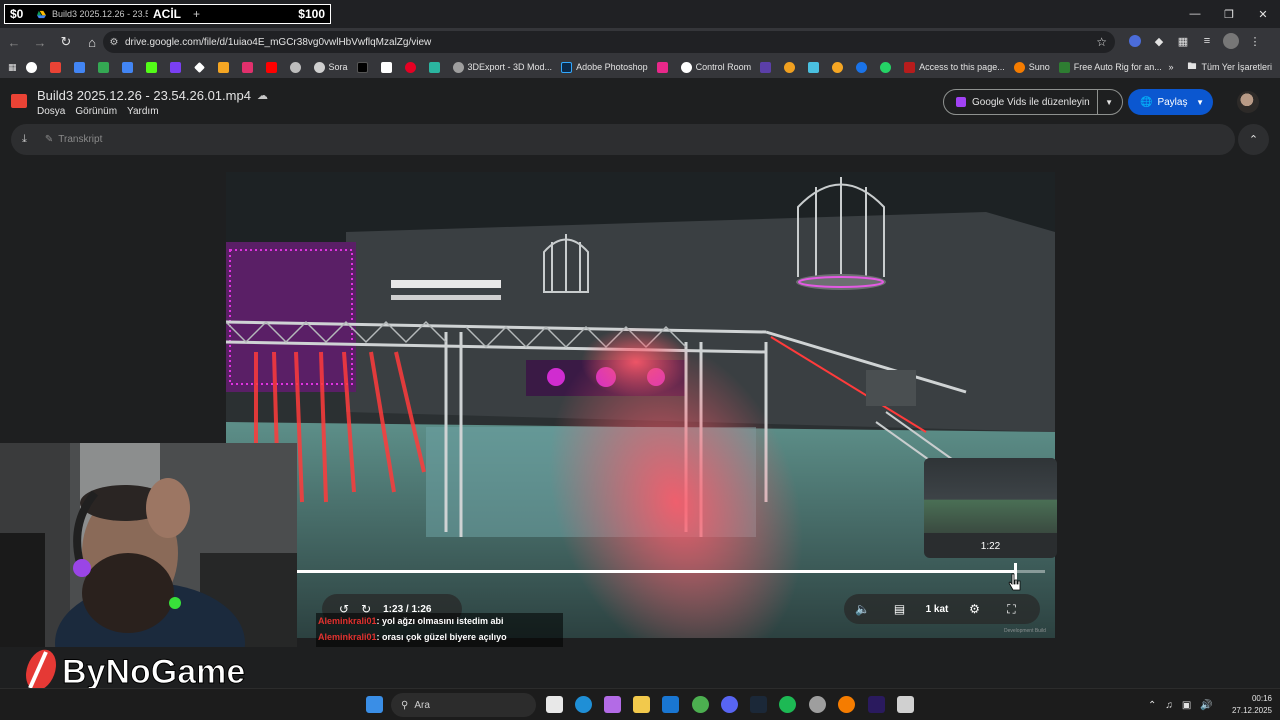  I want to click on bookmark-teal, so click(436, 67).